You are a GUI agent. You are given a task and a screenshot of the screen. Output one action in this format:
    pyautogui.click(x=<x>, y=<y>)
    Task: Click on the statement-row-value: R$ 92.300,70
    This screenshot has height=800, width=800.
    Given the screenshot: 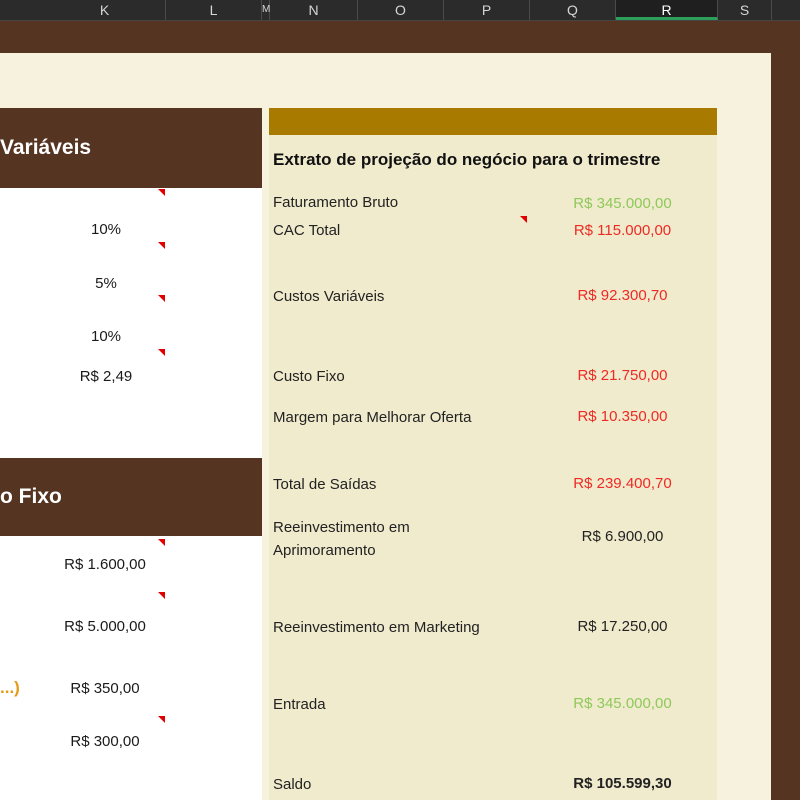 What is the action you would take?
    pyautogui.click(x=622, y=295)
    